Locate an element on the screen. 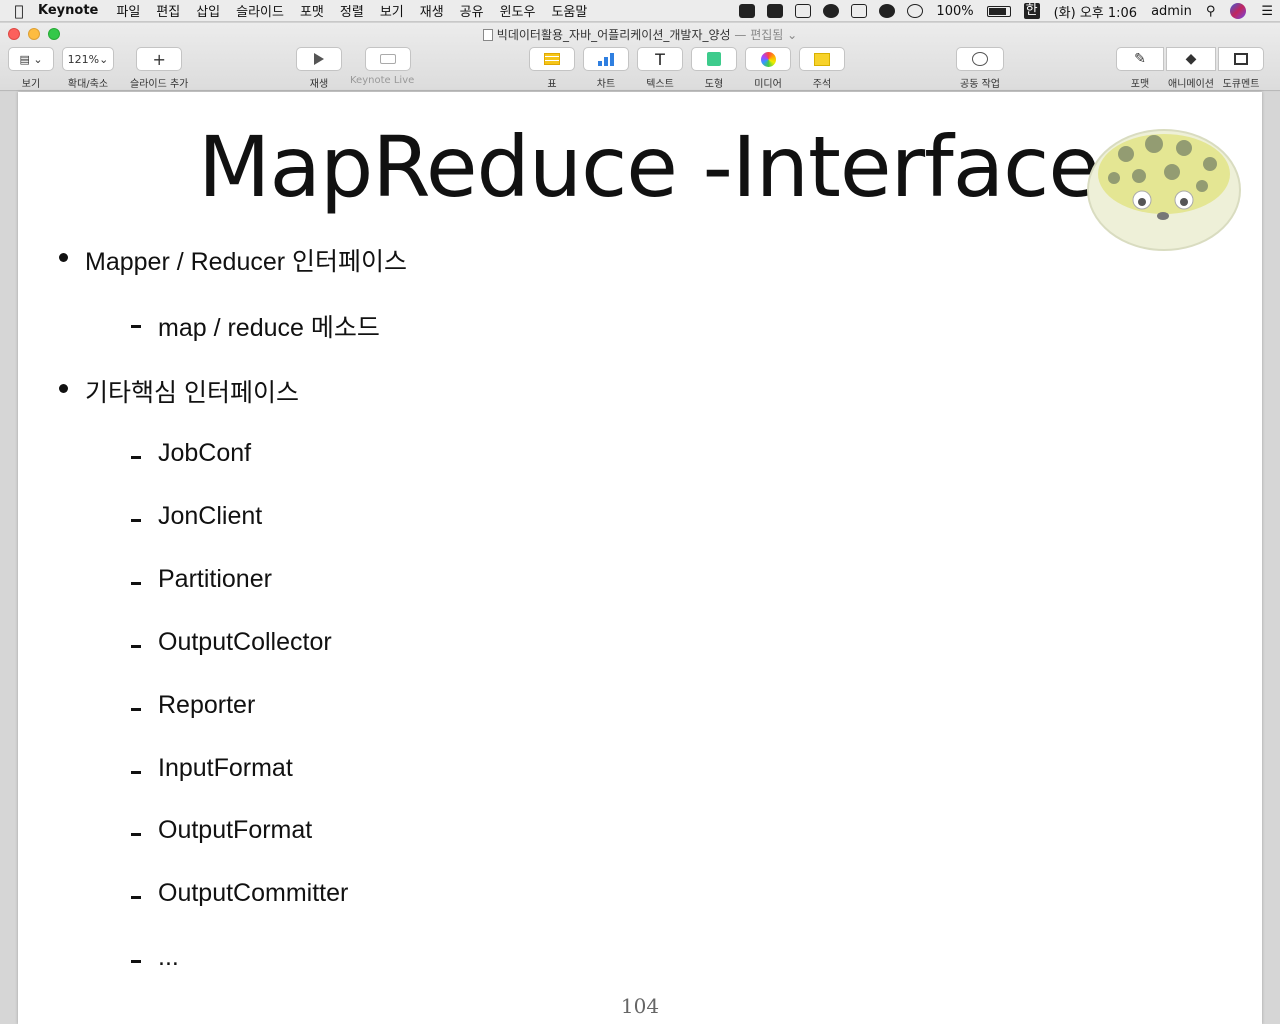 The height and width of the screenshot is (1024, 1280). siri-icon is located at coordinates (1238, 11).